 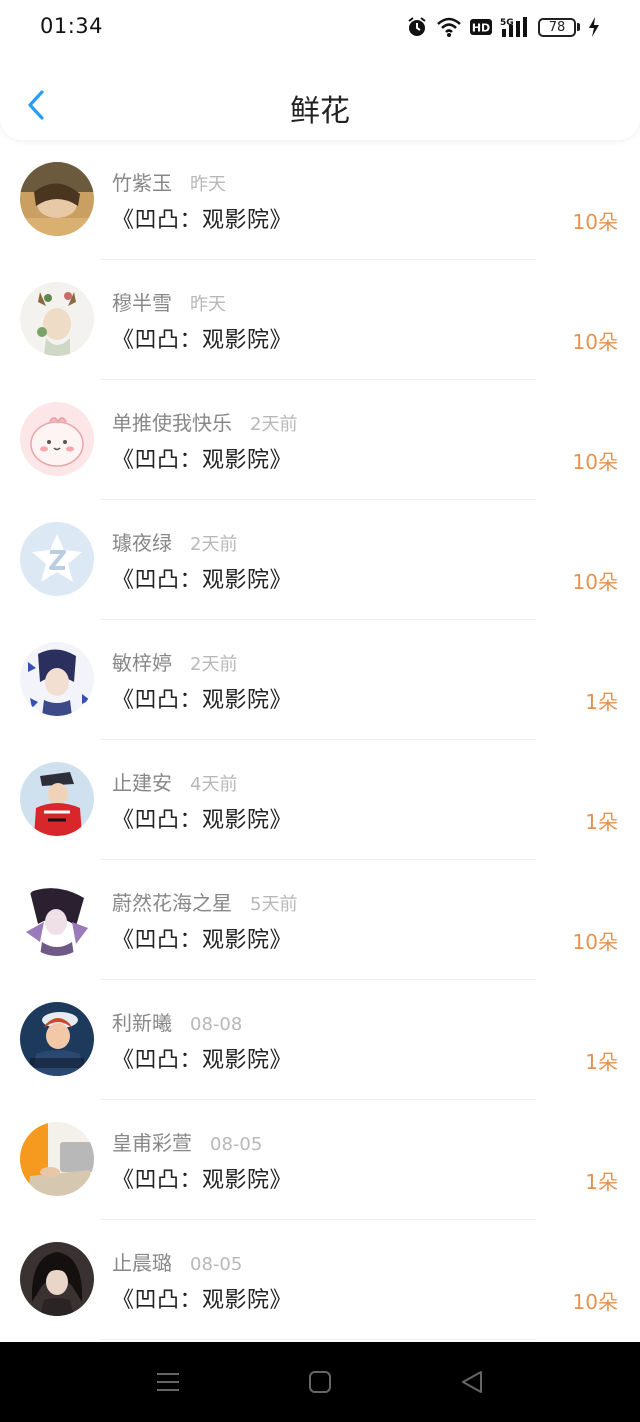 What do you see at coordinates (216, 1024) in the screenshot?
I see `sent-time: 08-08` at bounding box center [216, 1024].